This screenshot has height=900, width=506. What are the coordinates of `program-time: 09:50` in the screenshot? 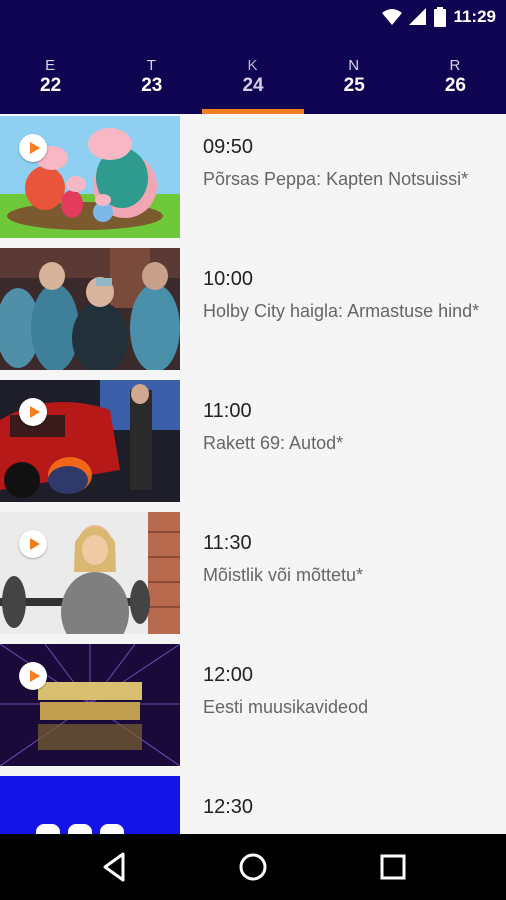 It's located at (228, 147).